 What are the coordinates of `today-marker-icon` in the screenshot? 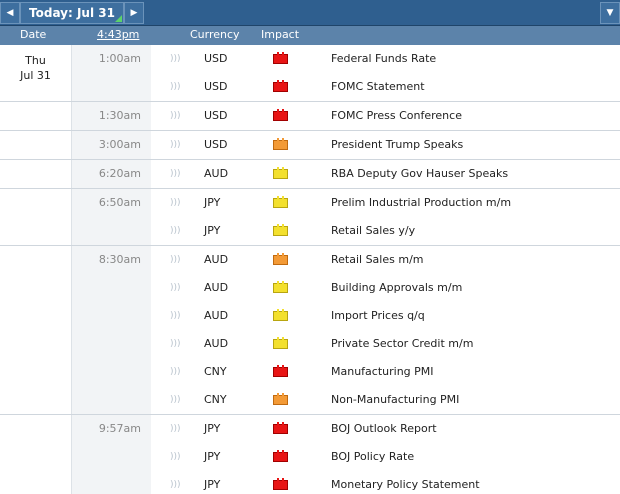 It's located at (118, 18).